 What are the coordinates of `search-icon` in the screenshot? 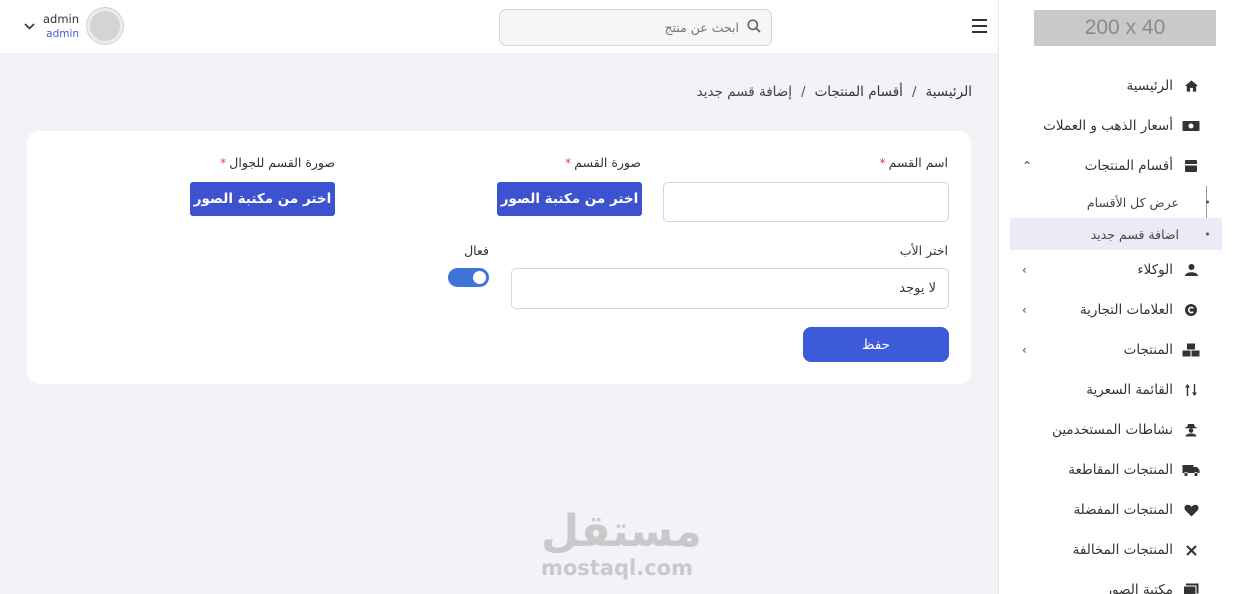 It's located at (754, 27).